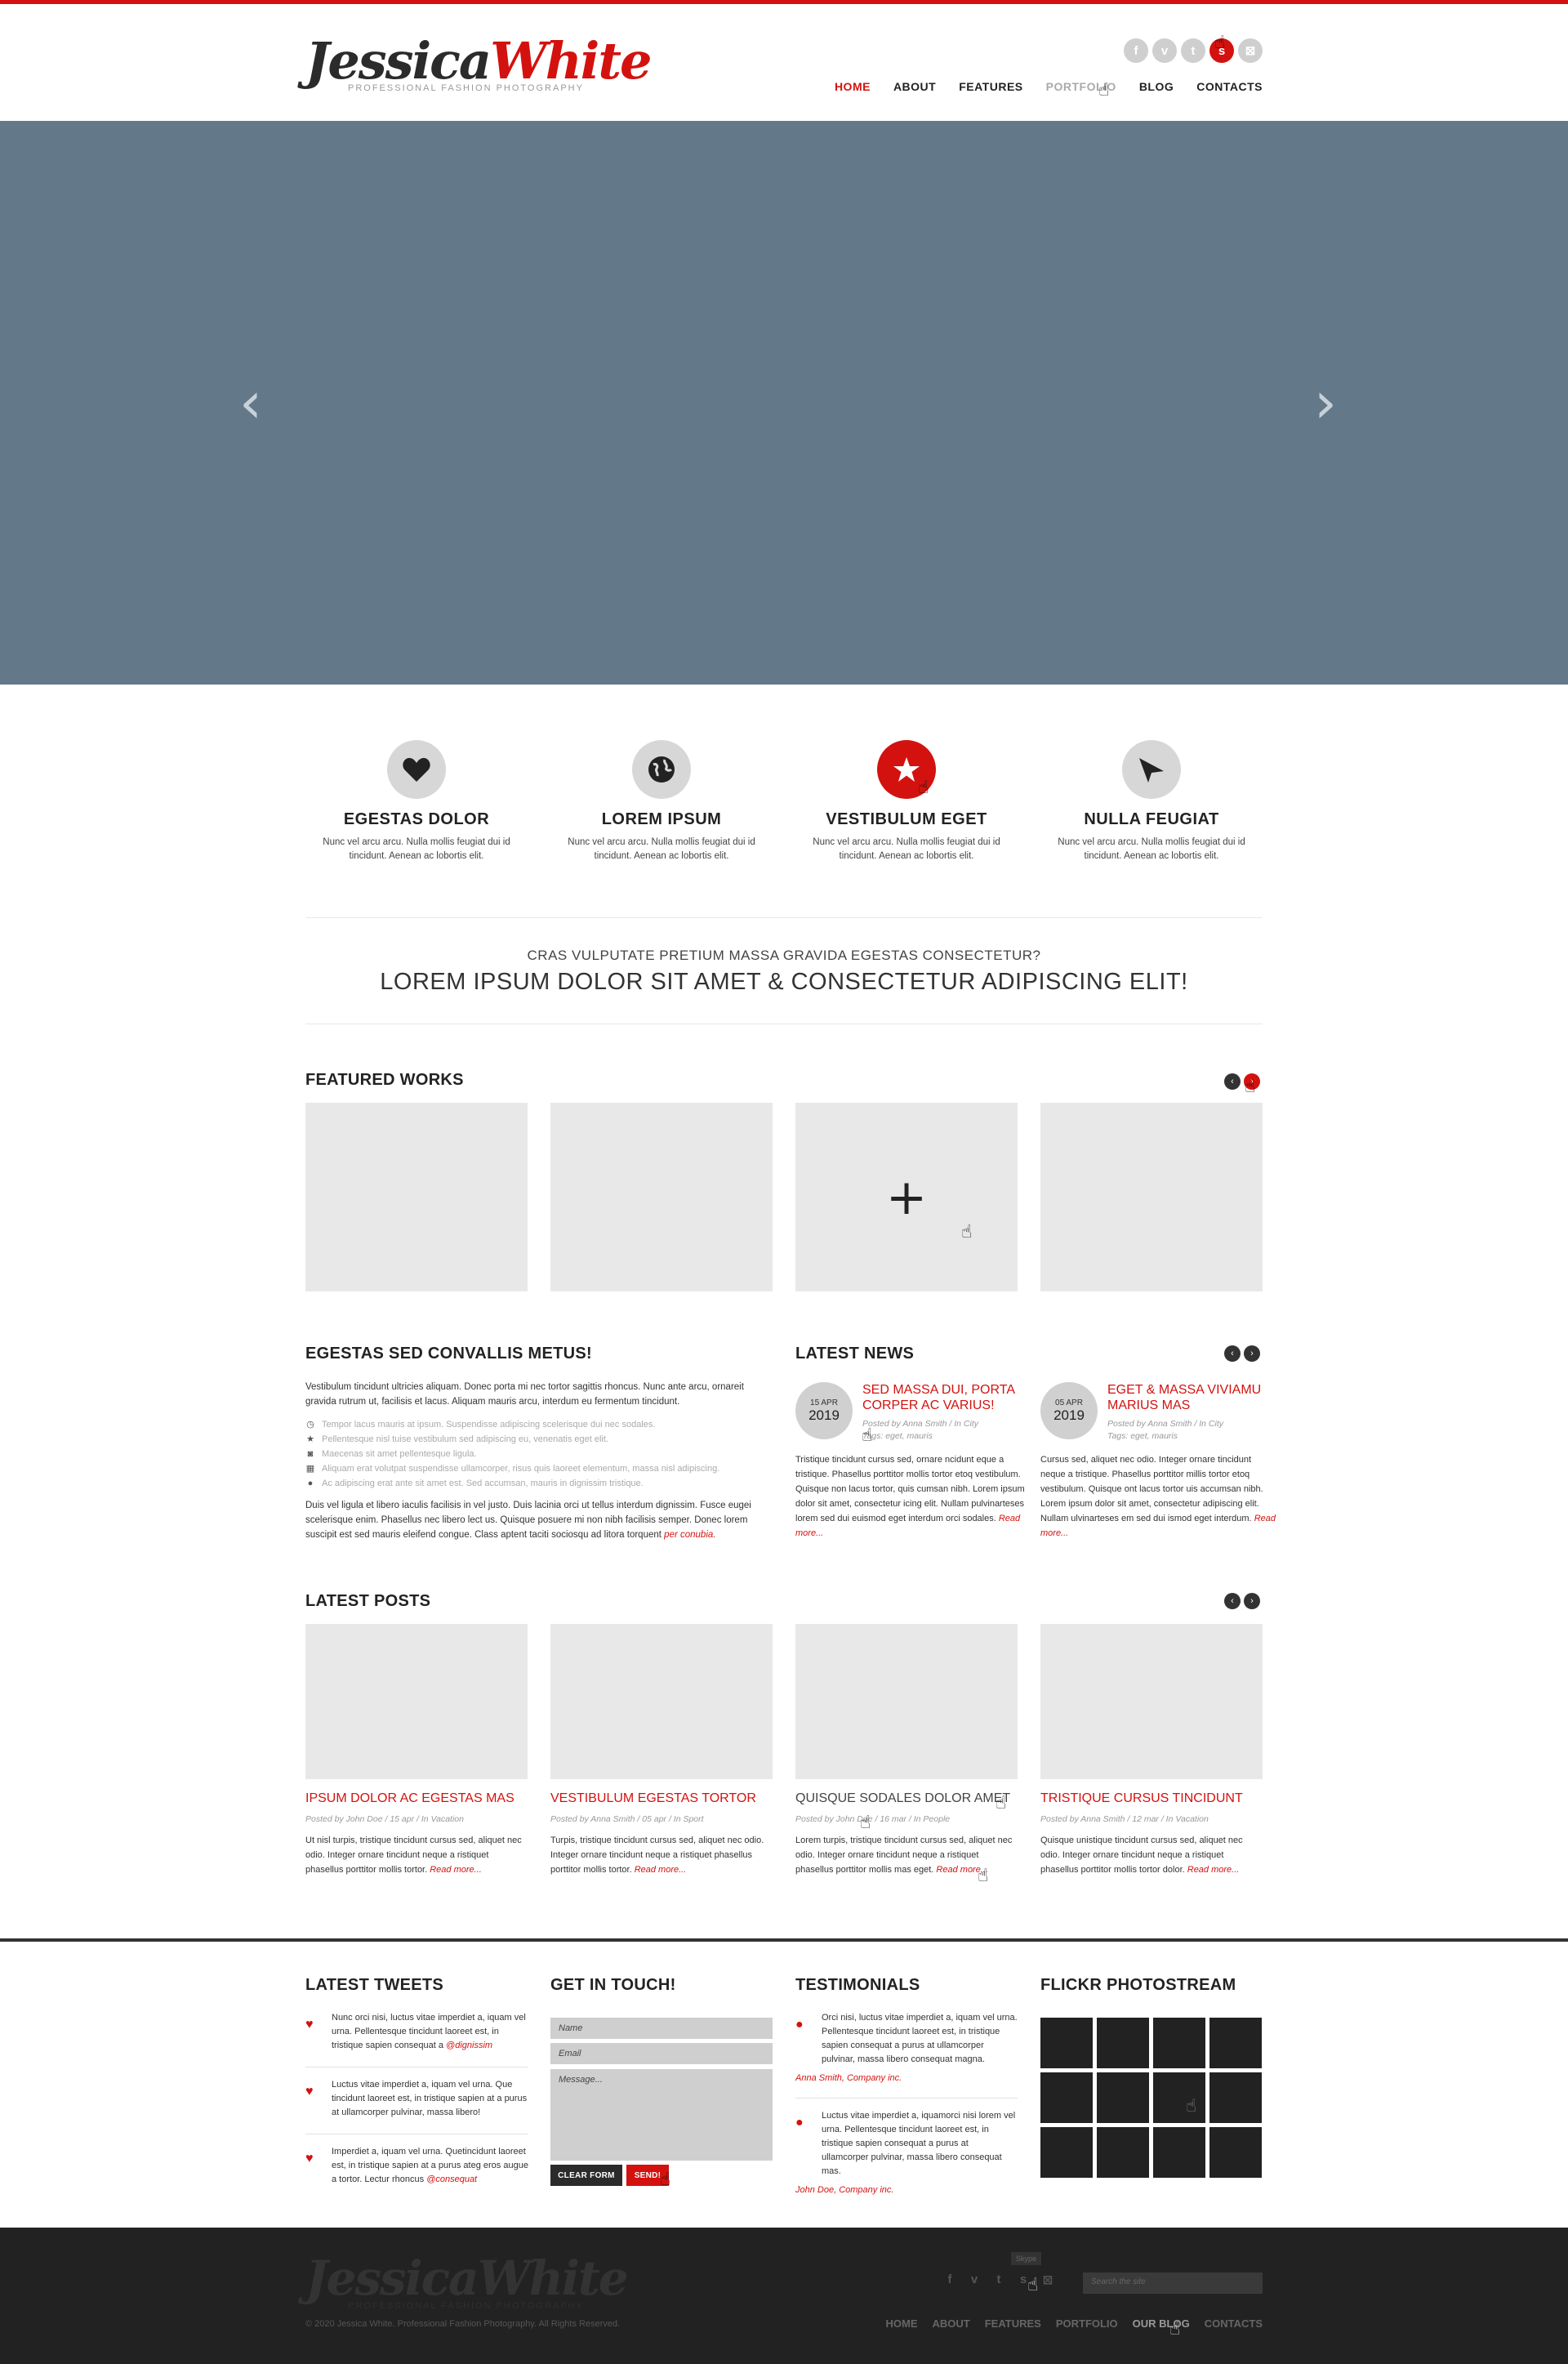 This screenshot has width=1568, height=2364. What do you see at coordinates (902, 2323) in the screenshot?
I see `footer-nav-home: HOME` at bounding box center [902, 2323].